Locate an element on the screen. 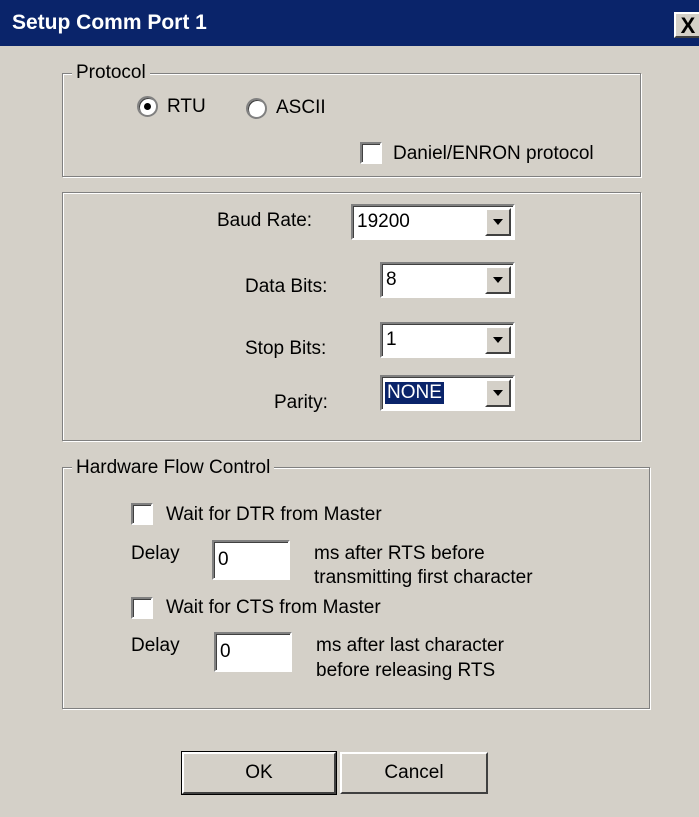 The height and width of the screenshot is (817, 699). title-bar: Setup Comm Port 1 is located at coordinates (349, 23).